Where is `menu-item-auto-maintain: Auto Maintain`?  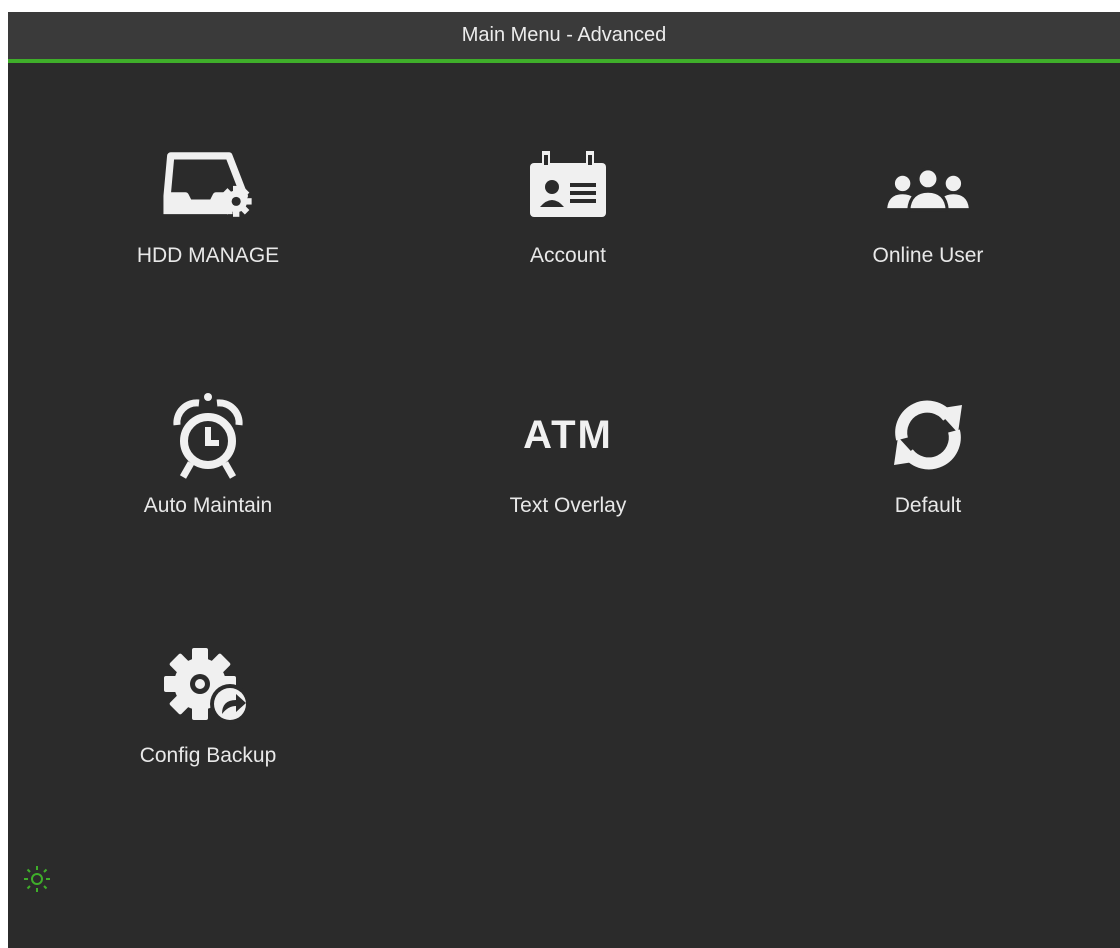
menu-item-auto-maintain: Auto Maintain is located at coordinates (208, 490).